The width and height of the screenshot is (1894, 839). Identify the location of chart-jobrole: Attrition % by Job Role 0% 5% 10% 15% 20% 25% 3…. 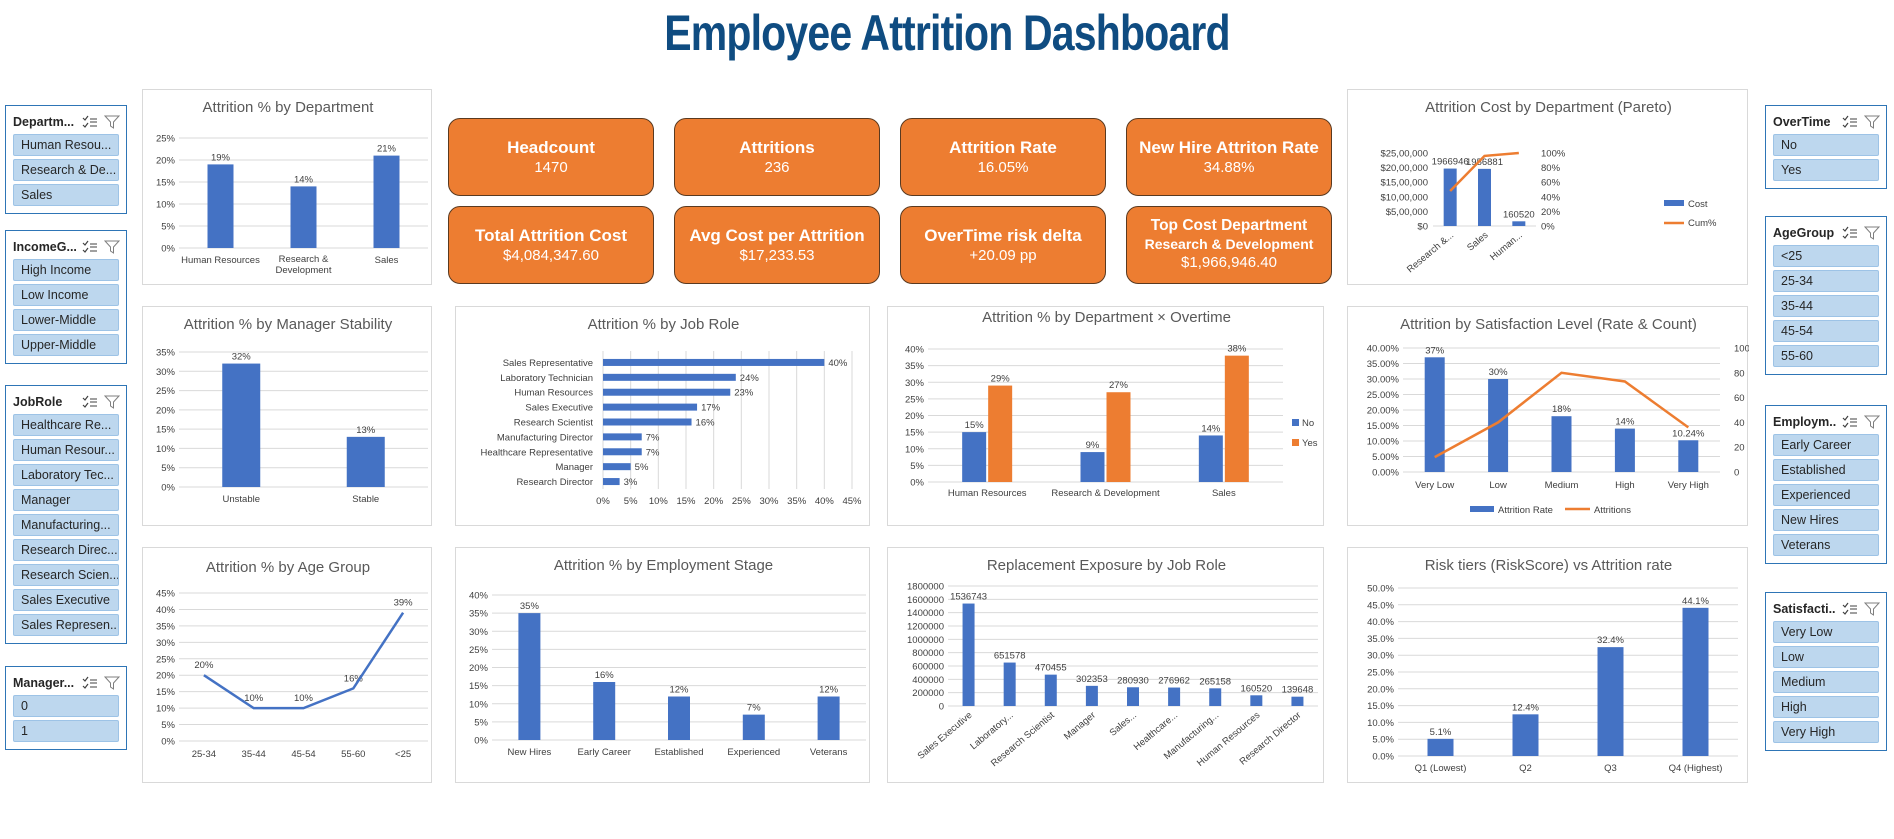
(672, 411).